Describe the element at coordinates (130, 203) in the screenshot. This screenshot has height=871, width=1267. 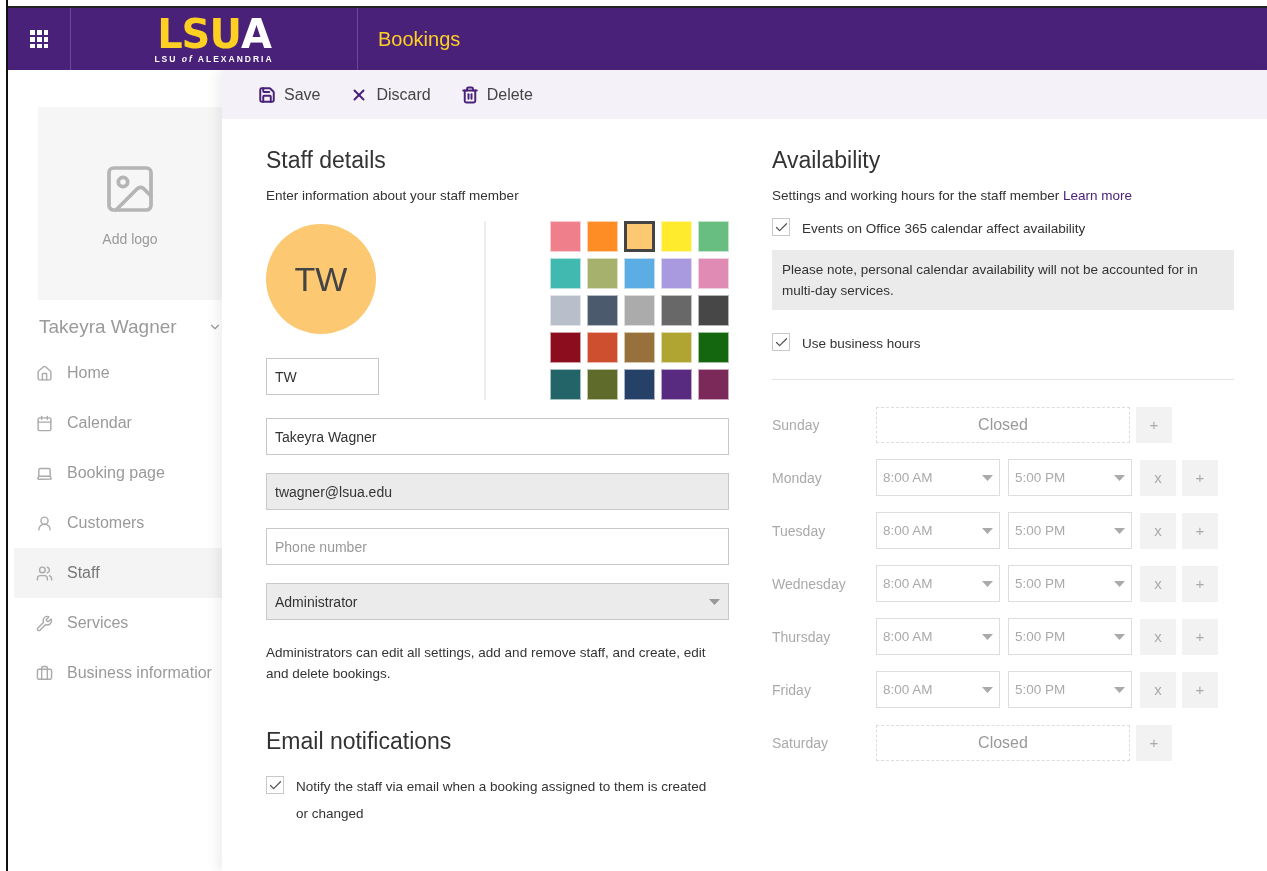
I see `logo-placeholder: Add logo` at that location.